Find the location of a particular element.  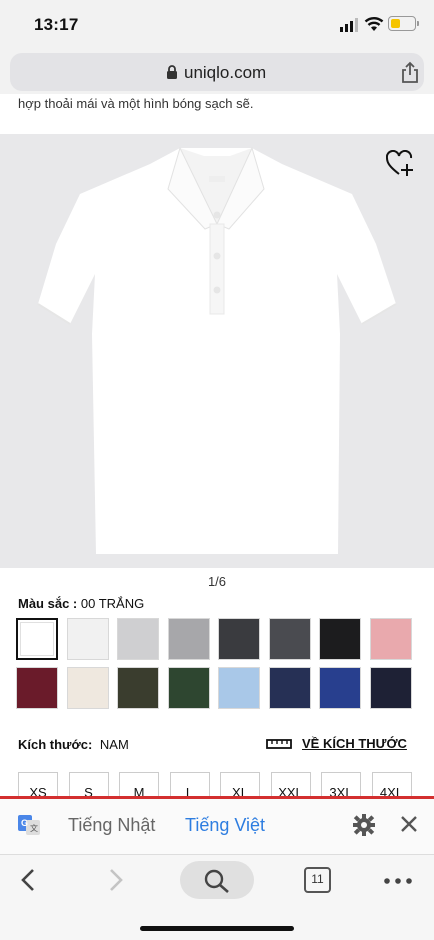

battery-cap is located at coordinates (418, 23).